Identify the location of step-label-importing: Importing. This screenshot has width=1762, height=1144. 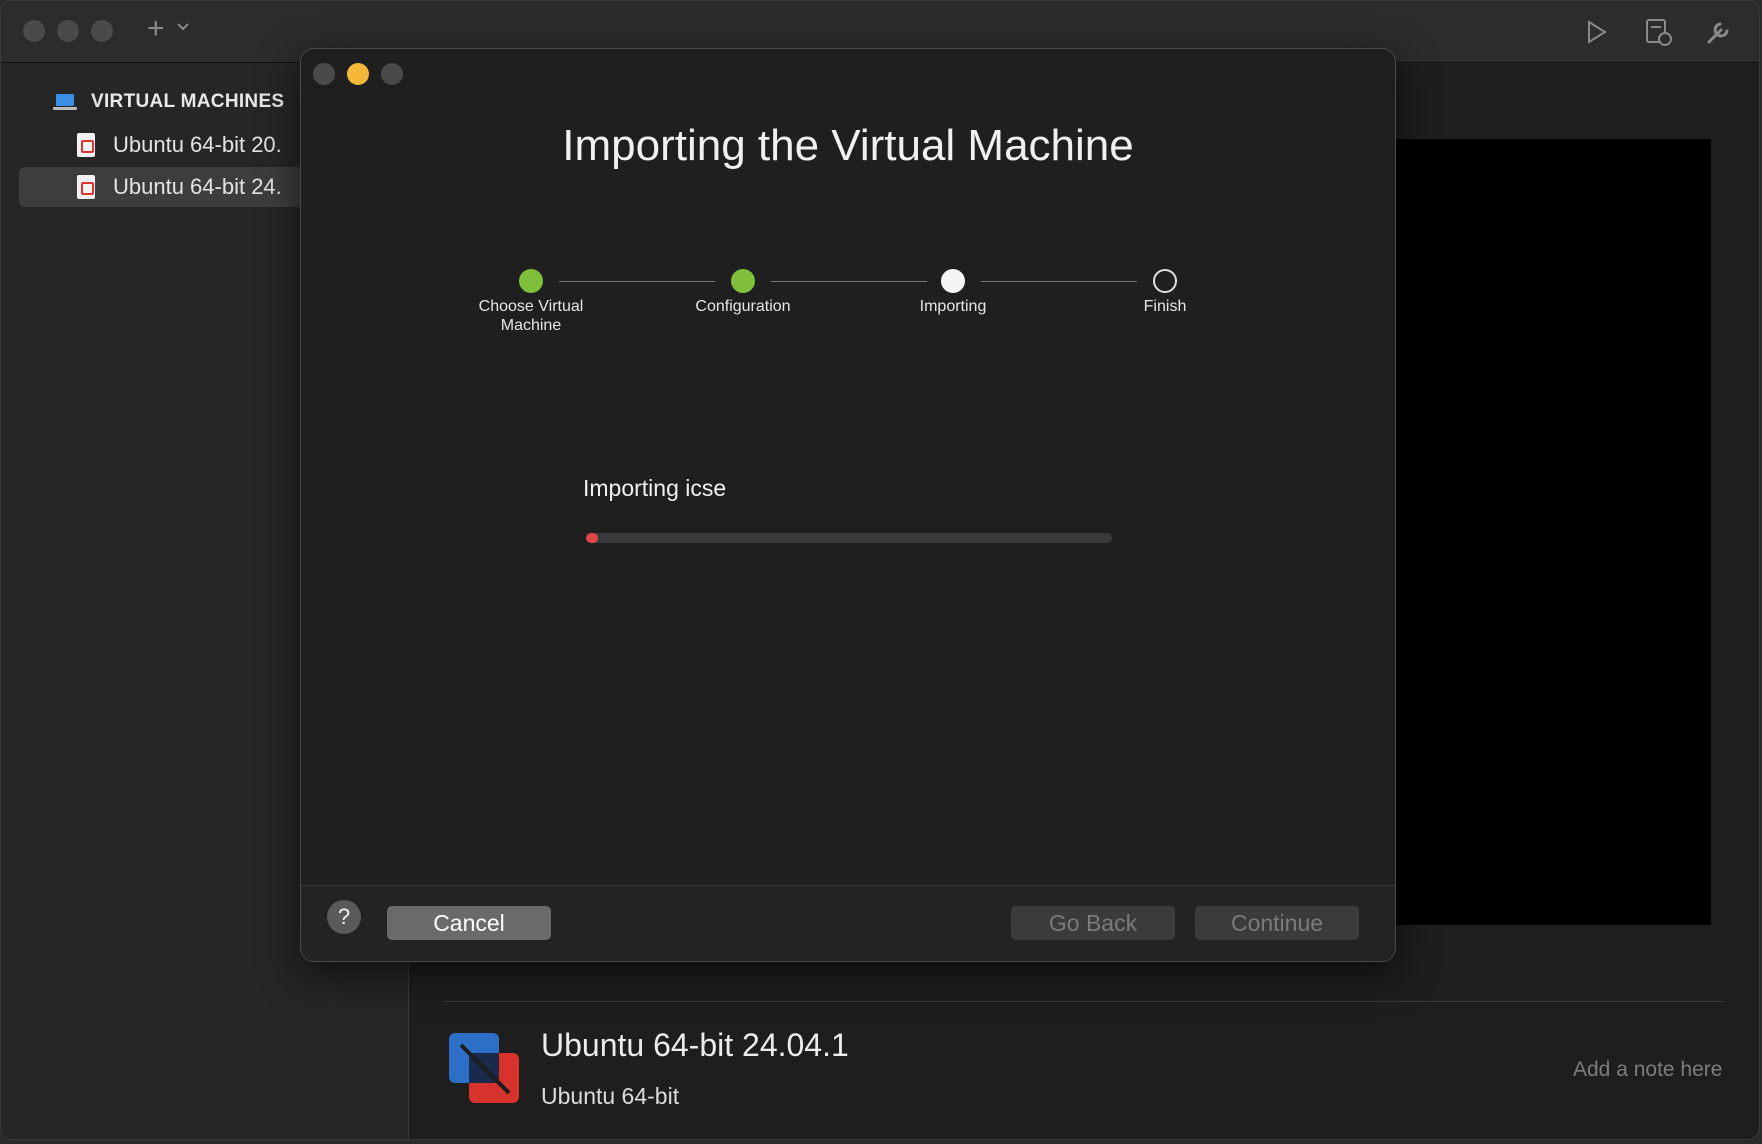
(953, 306).